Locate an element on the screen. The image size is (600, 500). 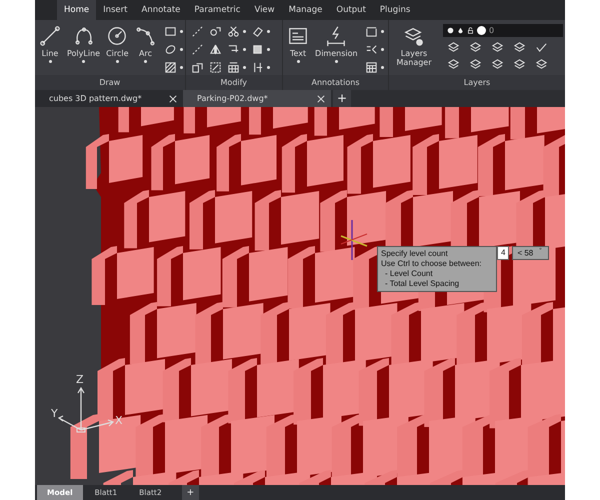
ribbon-tab: Annotate is located at coordinates (161, 10).